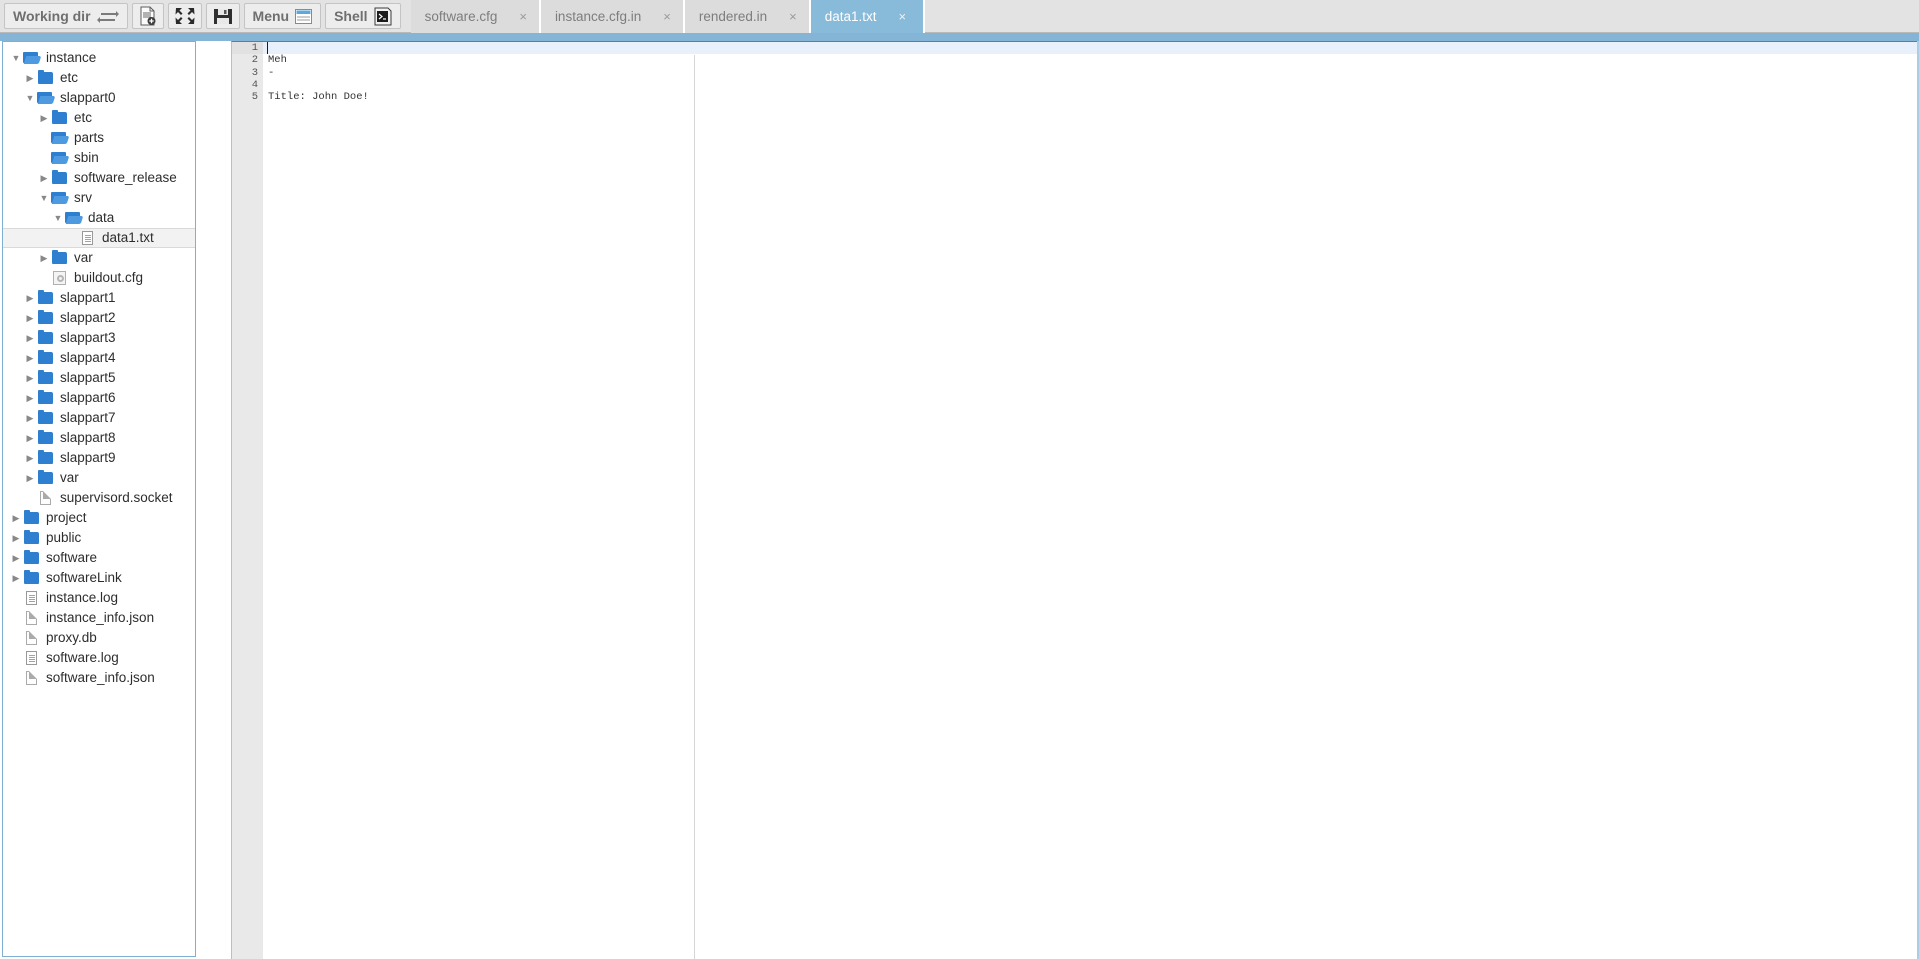 The image size is (1919, 959). I want to click on tab-software-cfg: software.cfg ×, so click(475, 16).